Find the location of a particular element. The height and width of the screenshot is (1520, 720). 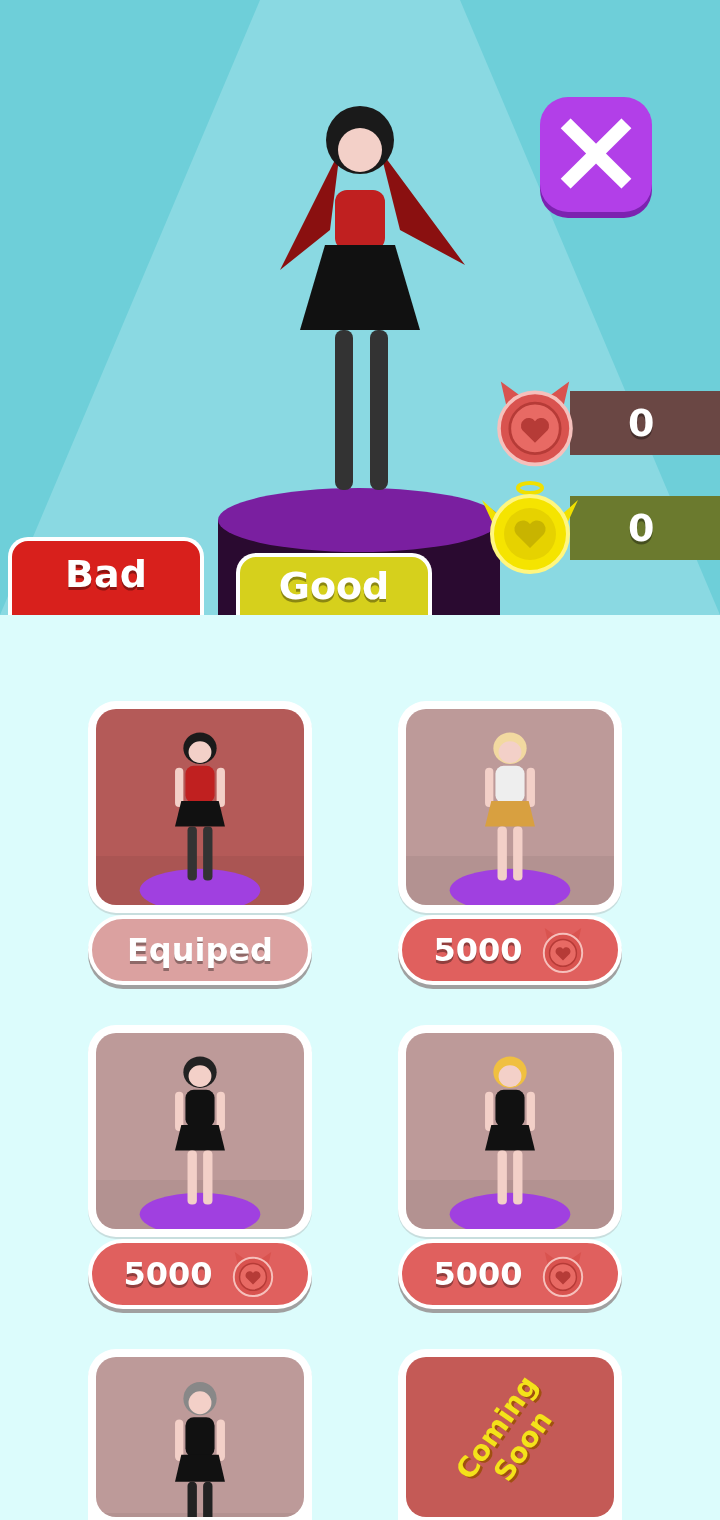

category-tab: Bad is located at coordinates (106, 576).